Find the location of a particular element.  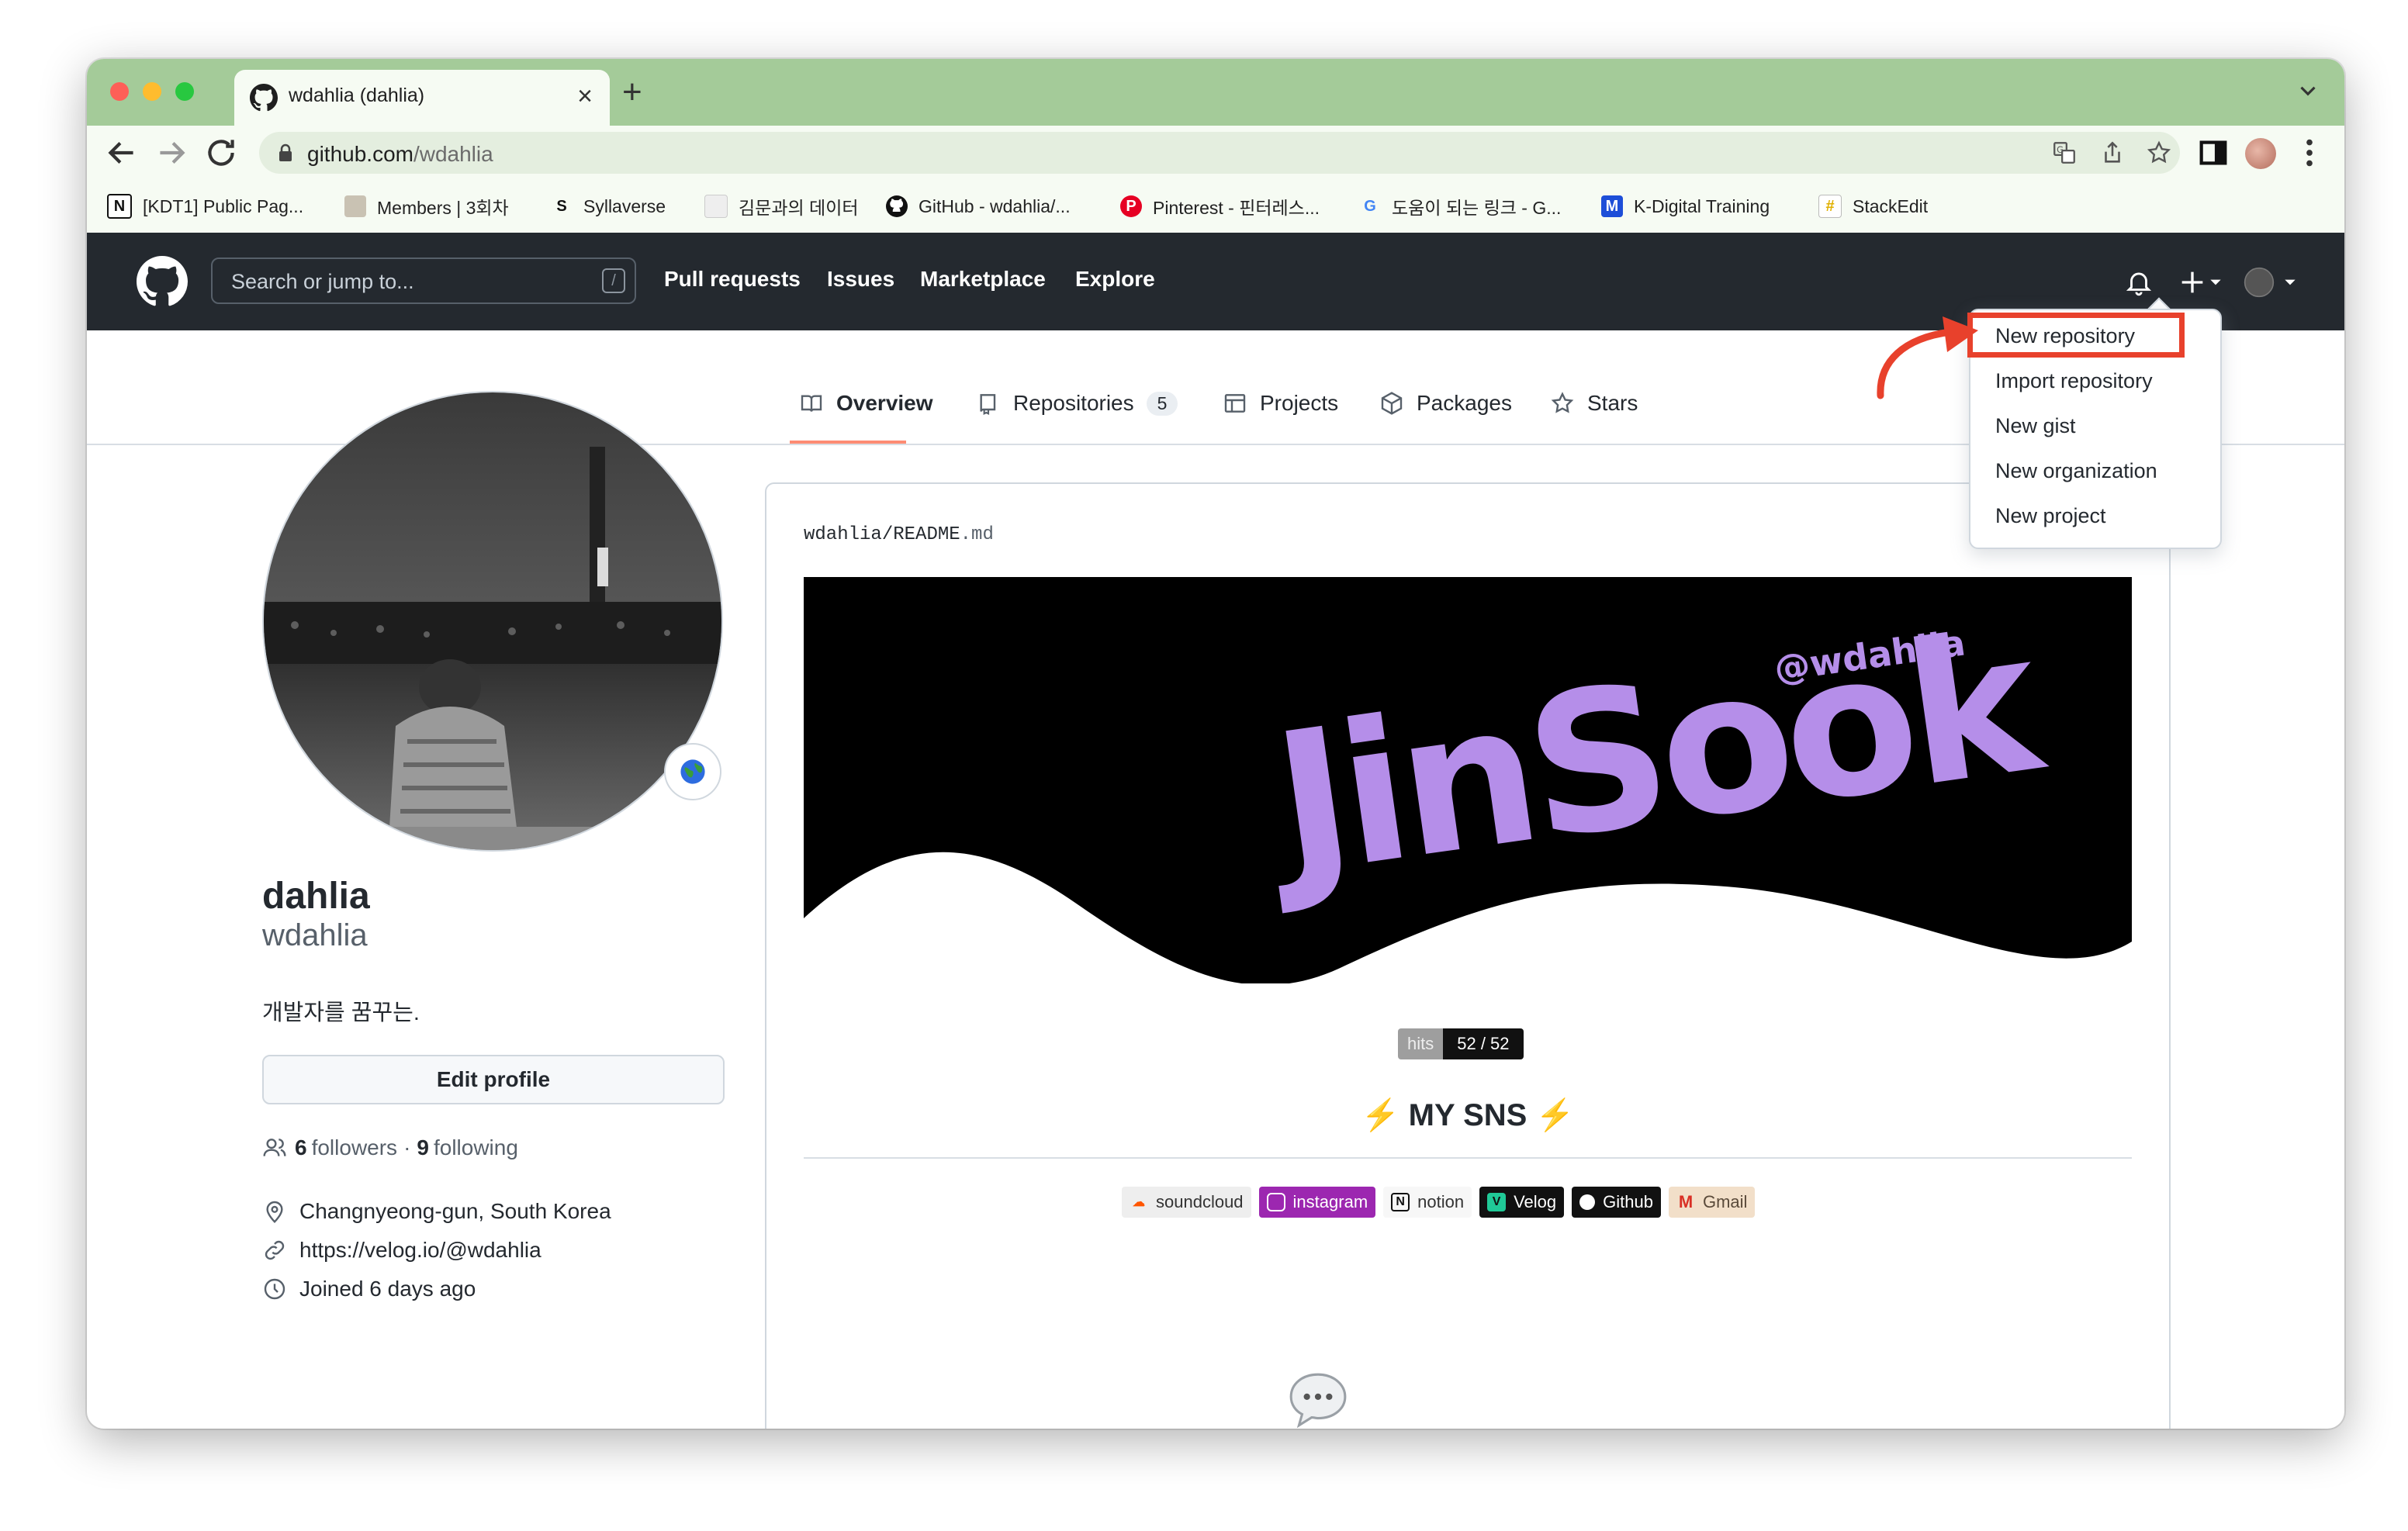

minimize-window-button is located at coordinates (152, 91).